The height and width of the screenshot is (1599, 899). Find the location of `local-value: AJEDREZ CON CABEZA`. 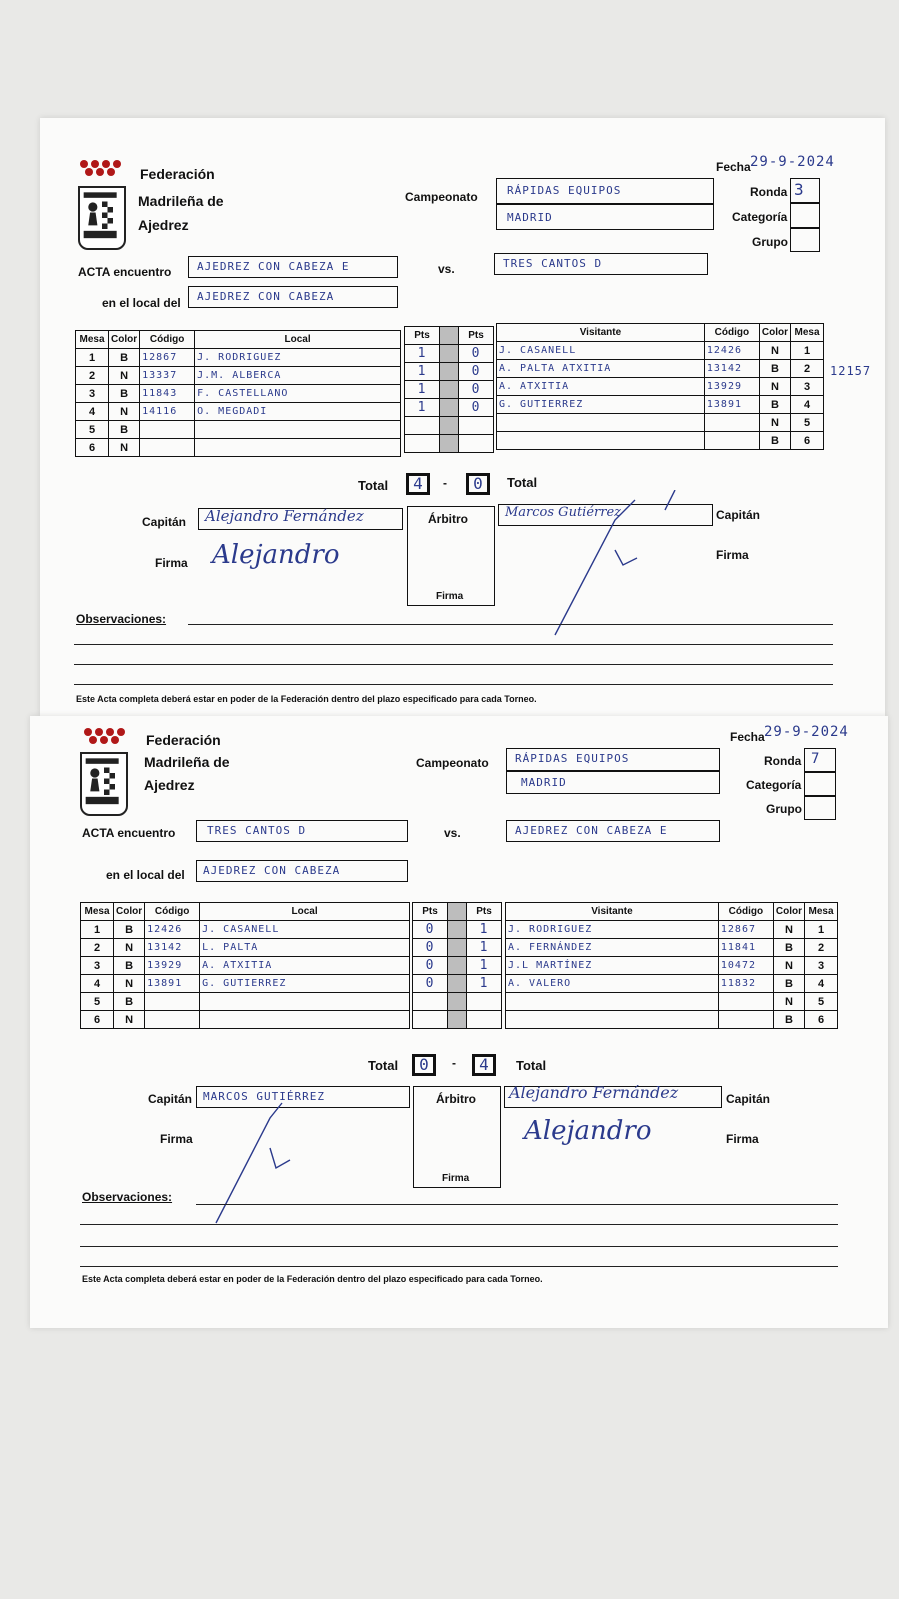

local-value: AJEDREZ CON CABEZA is located at coordinates (266, 296).